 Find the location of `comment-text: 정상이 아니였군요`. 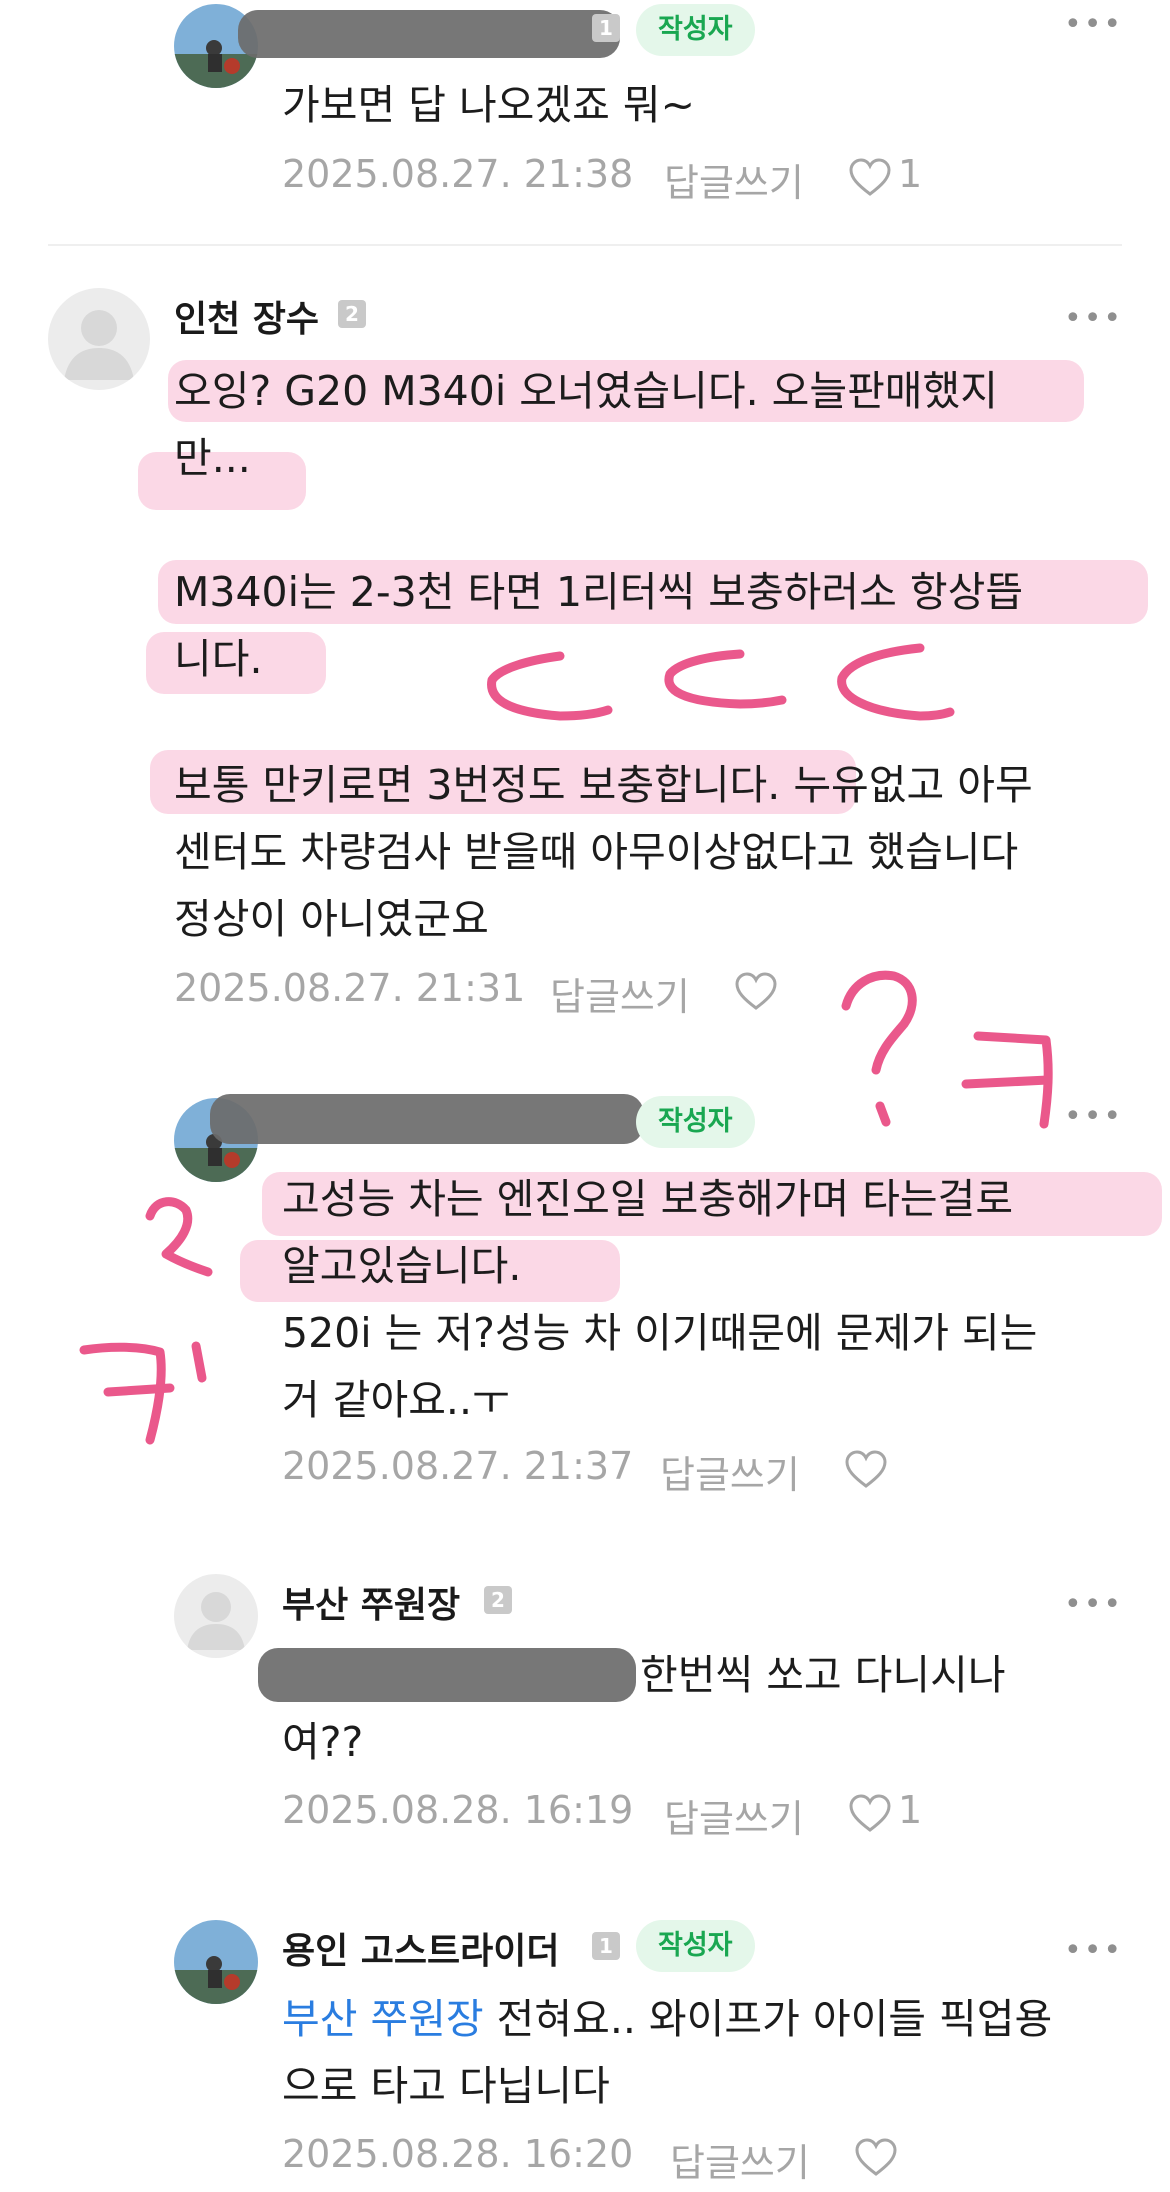

comment-text: 정상이 아니였군요 is located at coordinates (331, 919).